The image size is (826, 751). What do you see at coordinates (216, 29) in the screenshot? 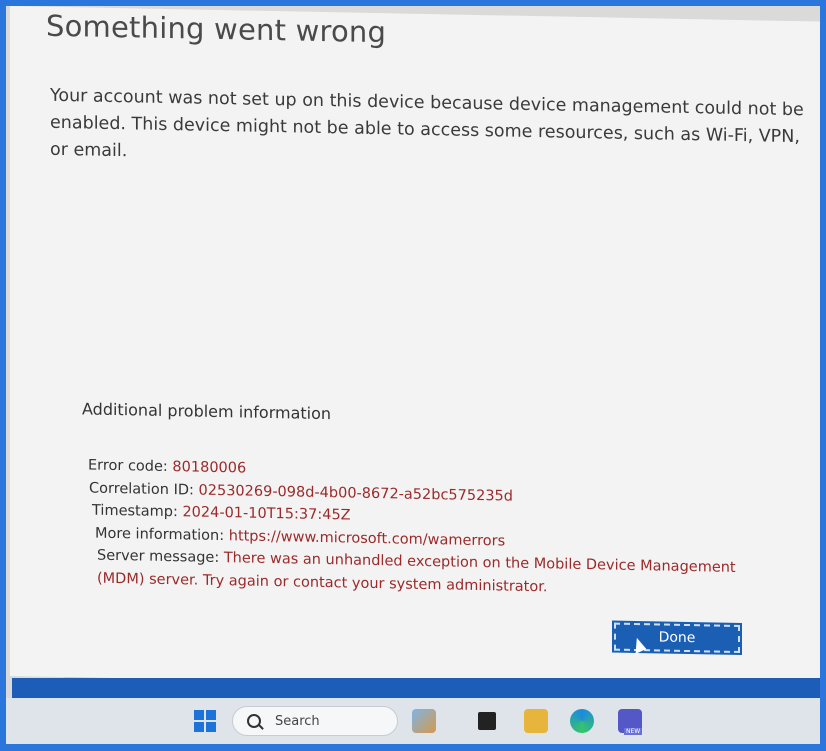
I see `dialog-title: Something went wrong` at bounding box center [216, 29].